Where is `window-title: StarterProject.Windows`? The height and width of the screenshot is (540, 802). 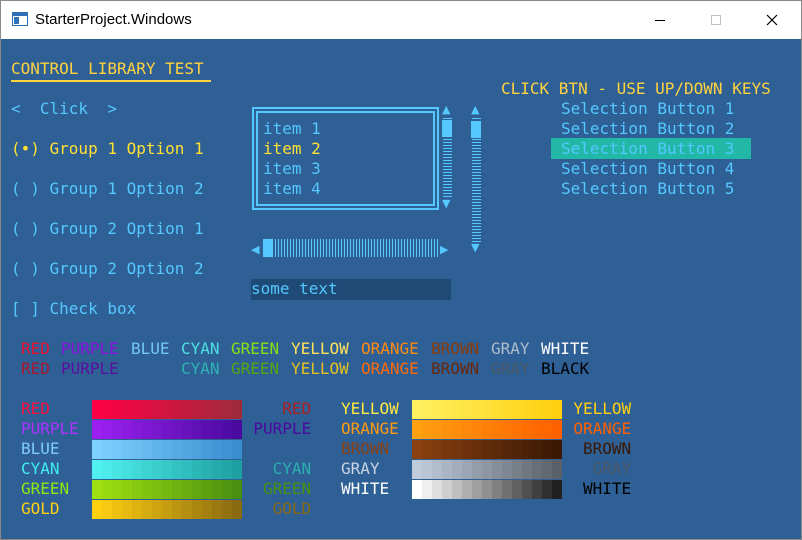
window-title: StarterProject.Windows is located at coordinates (113, 19).